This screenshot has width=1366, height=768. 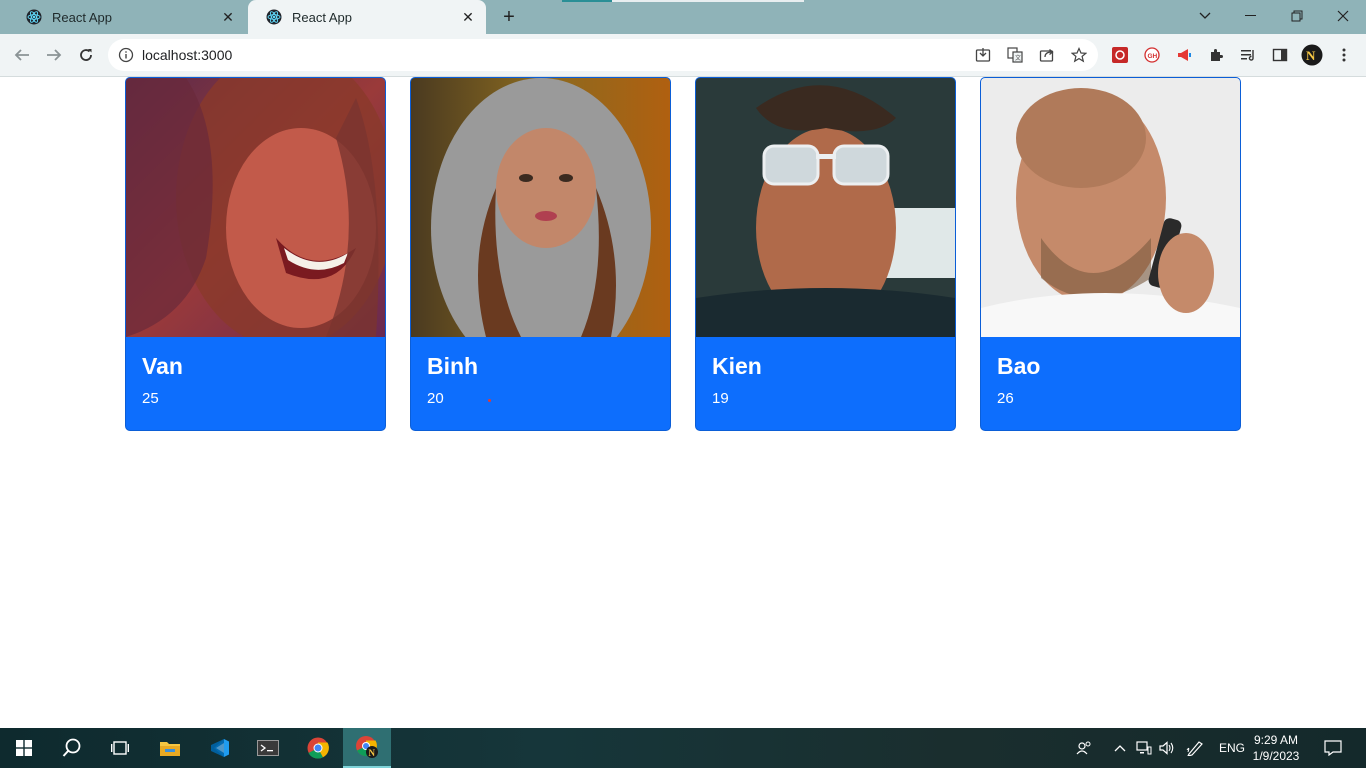 What do you see at coordinates (54, 55) in the screenshot?
I see `forward-arrow-icon` at bounding box center [54, 55].